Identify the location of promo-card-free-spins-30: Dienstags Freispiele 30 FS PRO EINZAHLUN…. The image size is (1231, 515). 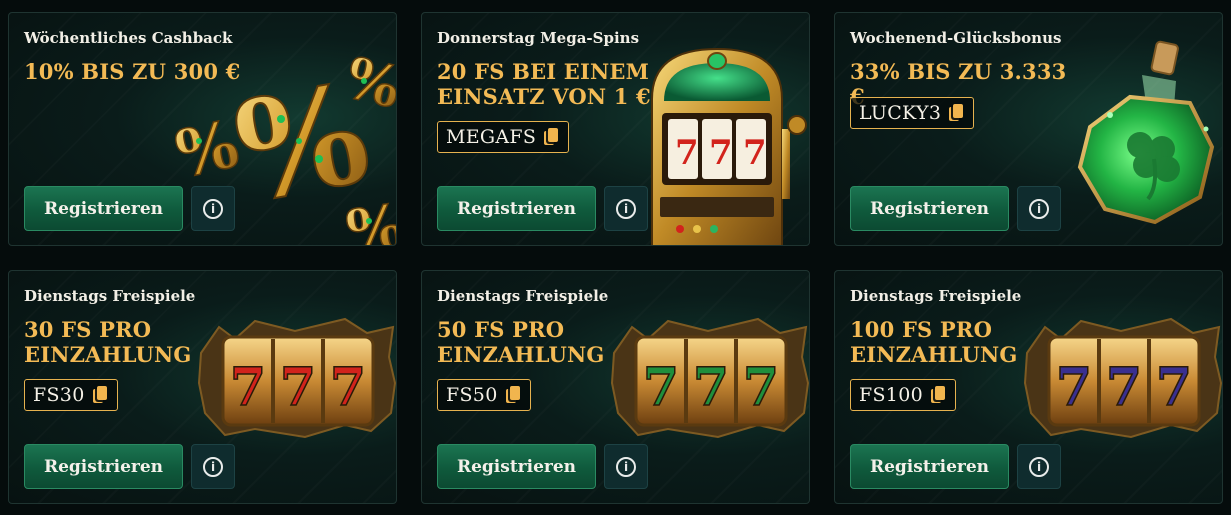
(202, 387).